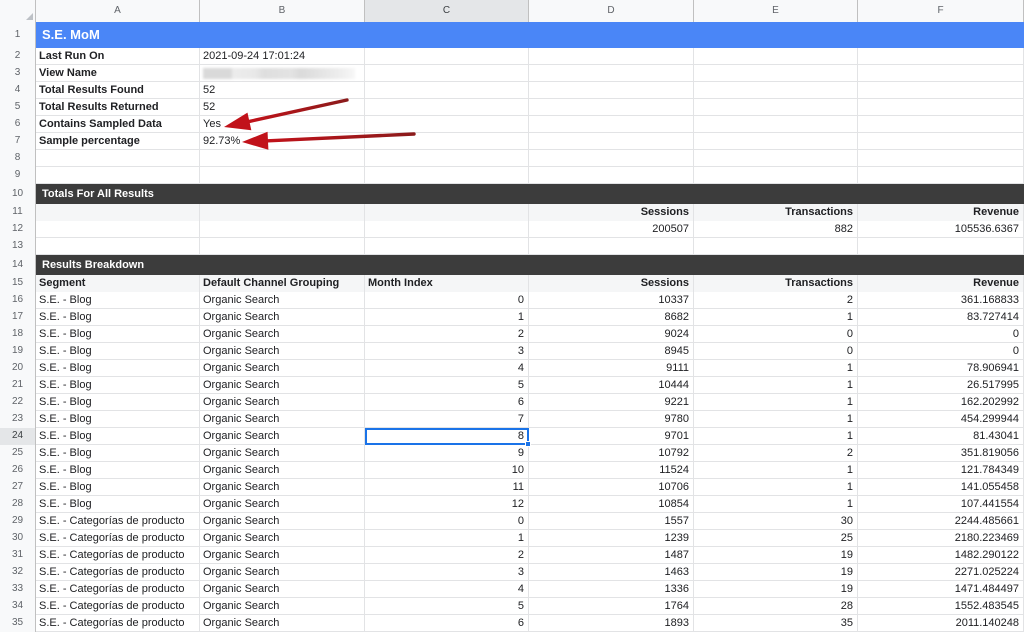  Describe the element at coordinates (18, 453) in the screenshot. I see `row-header-25: 25` at that location.